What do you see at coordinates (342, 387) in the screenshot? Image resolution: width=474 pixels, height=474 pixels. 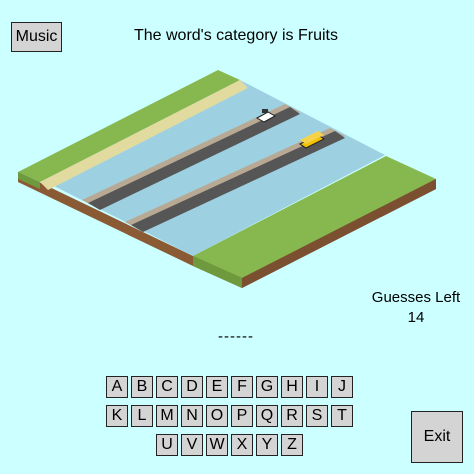 I see `letter-key-j: J` at bounding box center [342, 387].